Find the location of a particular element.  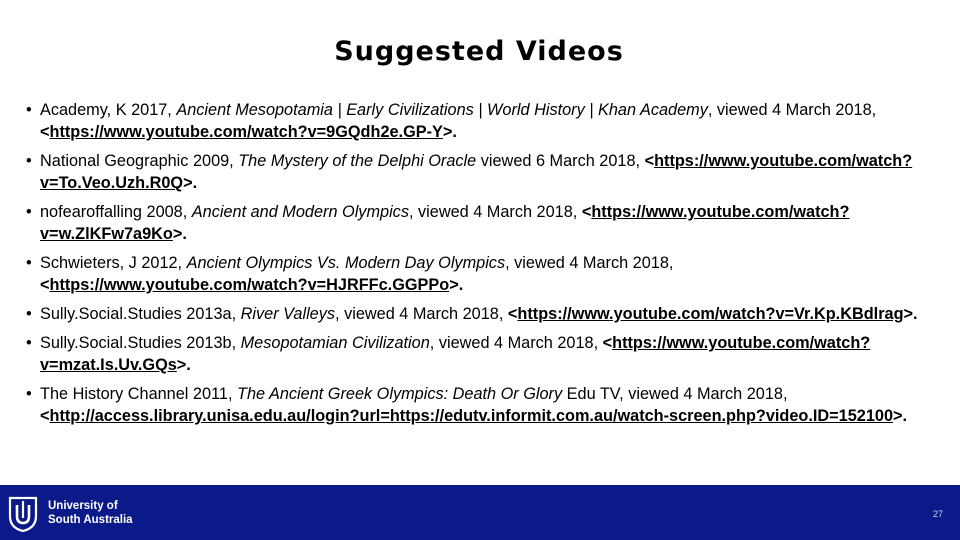

reference-viewed: viewed 6 March 2018, is located at coordinates (560, 161).